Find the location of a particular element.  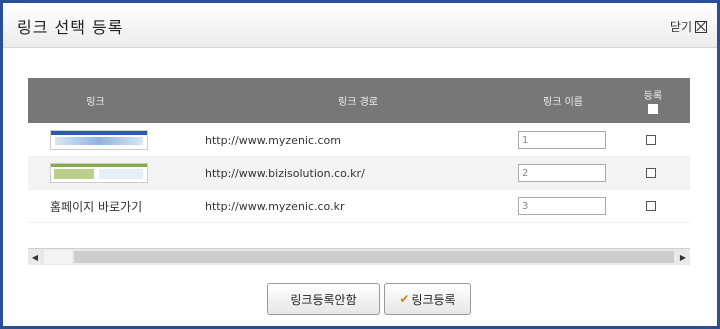

header-register: 등록 is located at coordinates (653, 100).